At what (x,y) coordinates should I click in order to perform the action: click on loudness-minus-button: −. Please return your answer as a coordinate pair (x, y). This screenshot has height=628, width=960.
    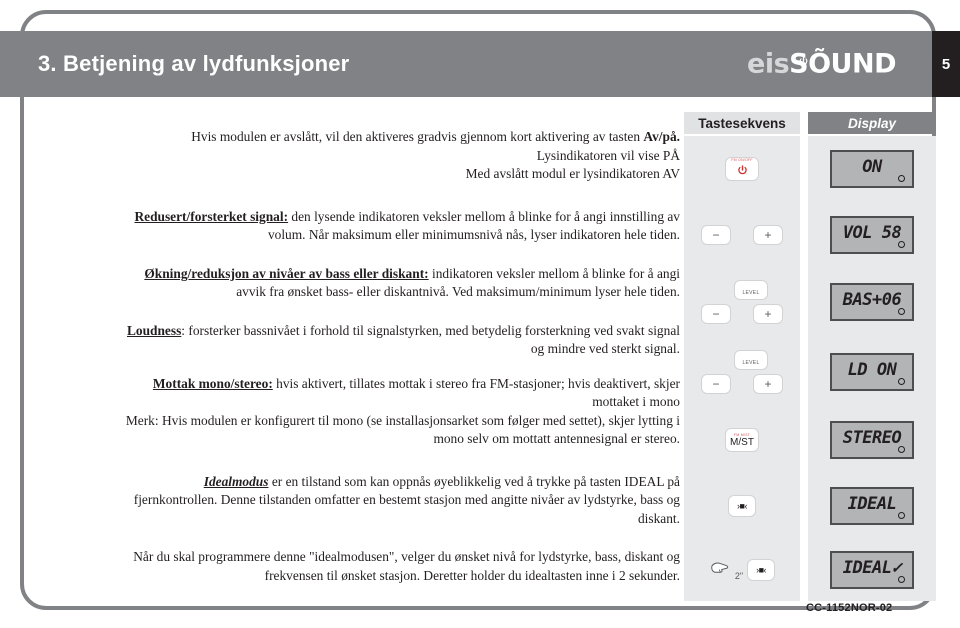
    Looking at the image, I should click on (716, 384).